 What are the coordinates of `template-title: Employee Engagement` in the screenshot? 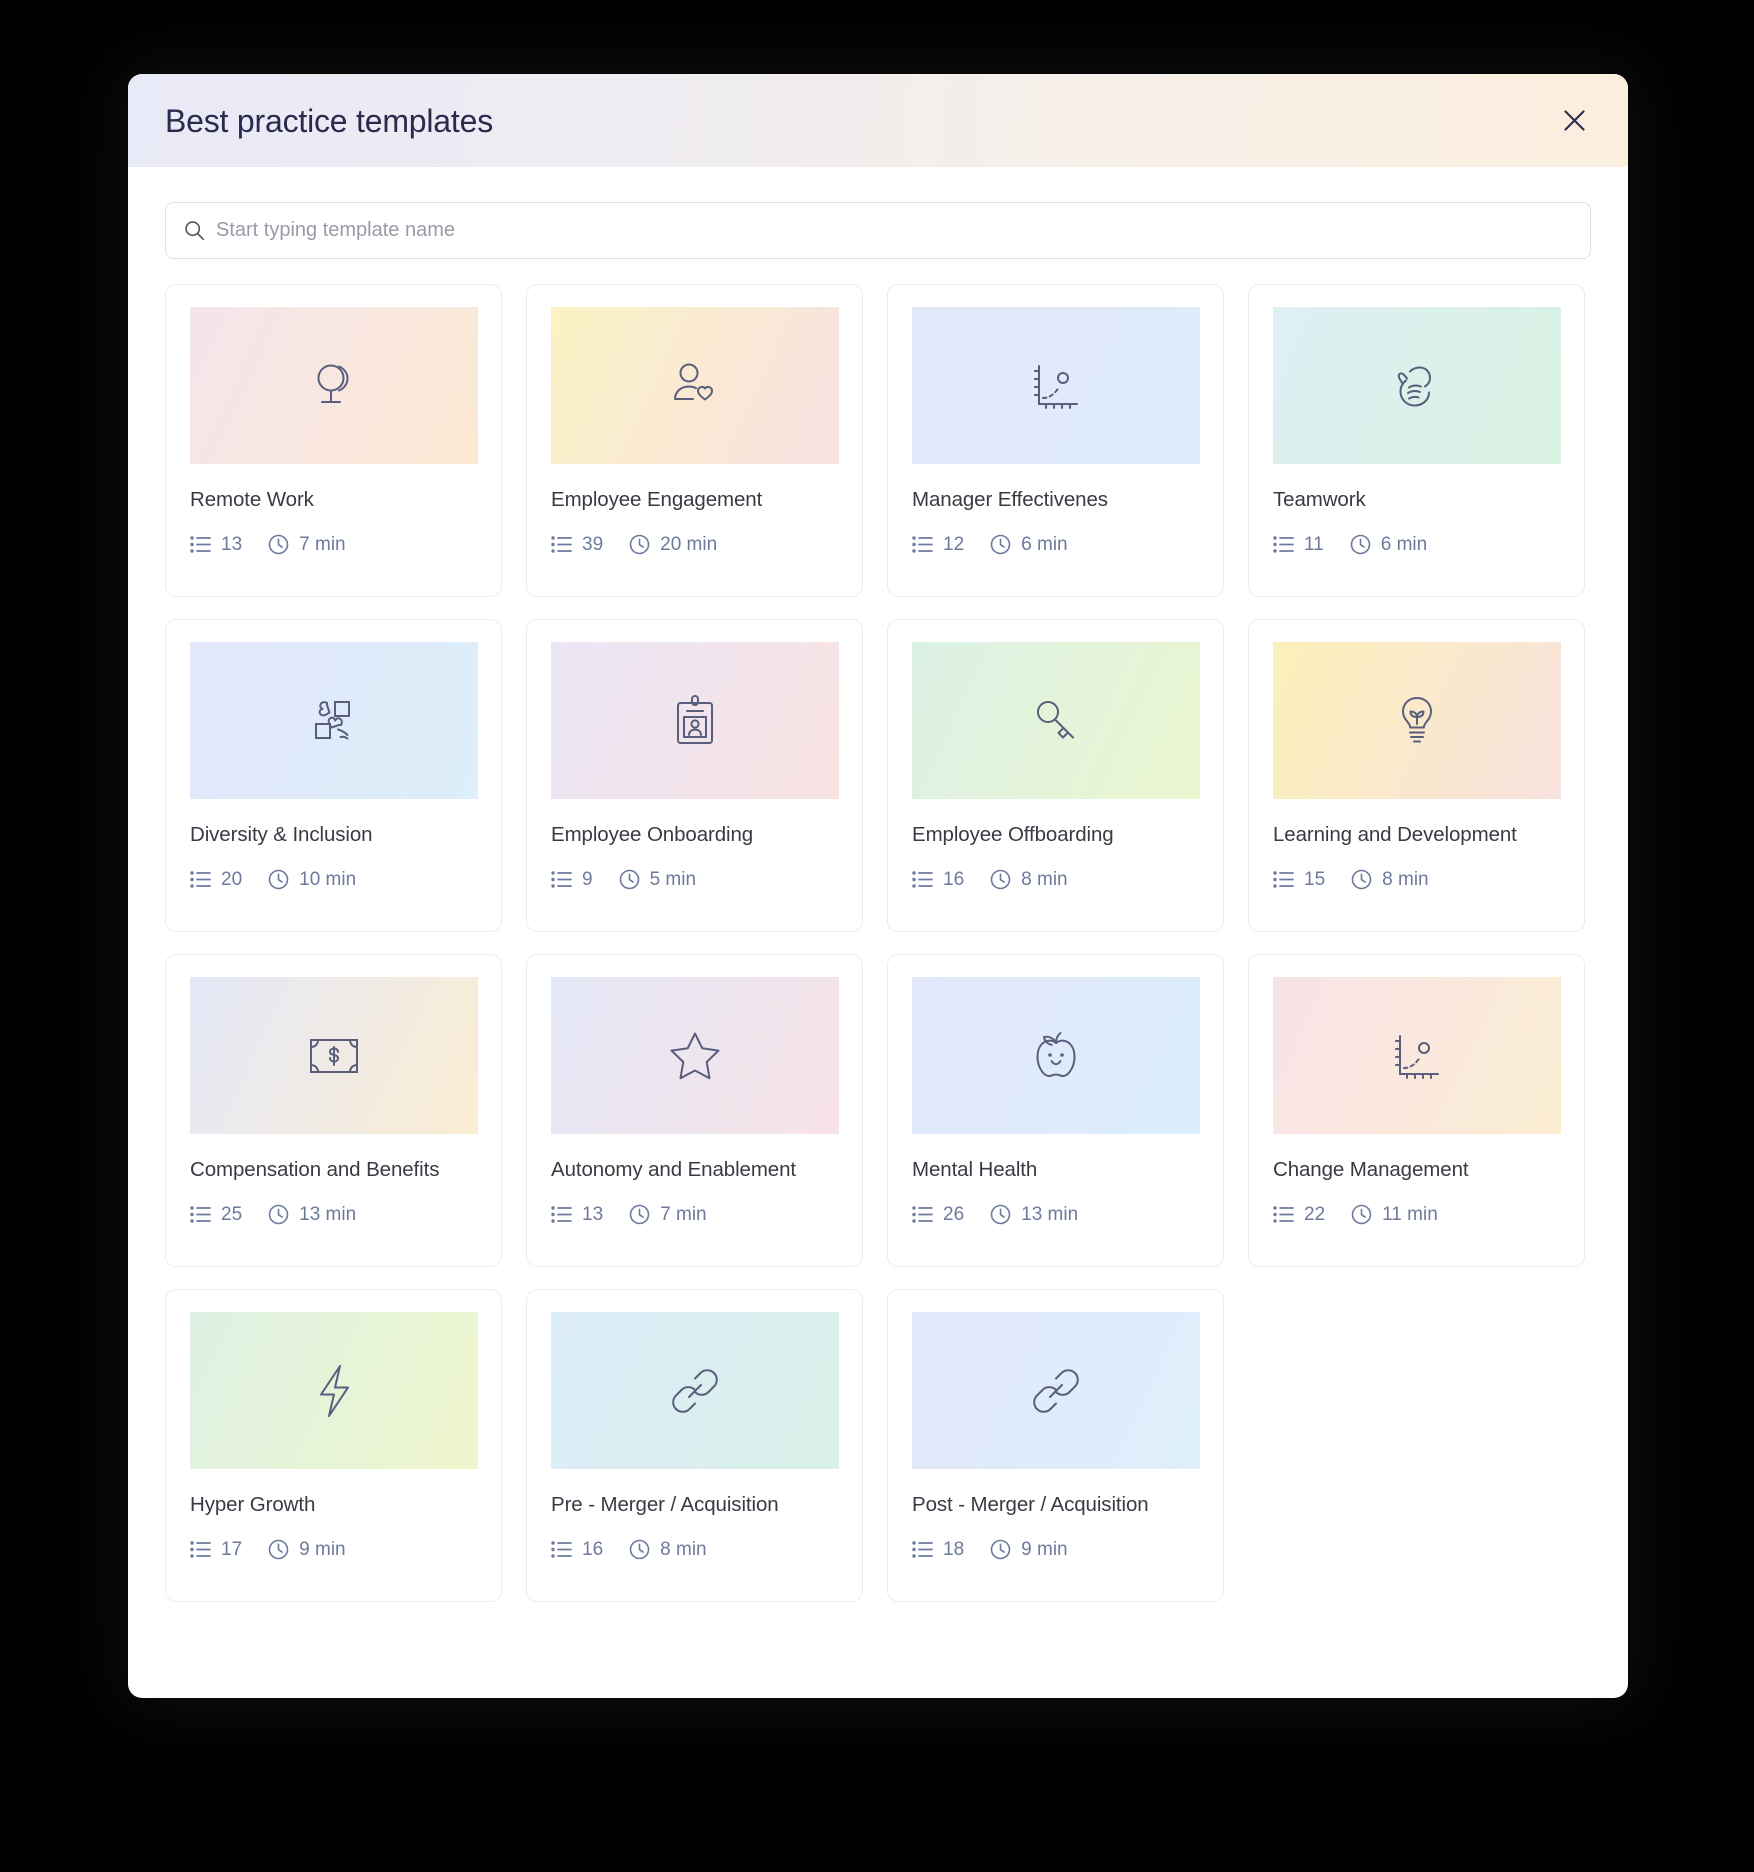 It's located at (657, 499).